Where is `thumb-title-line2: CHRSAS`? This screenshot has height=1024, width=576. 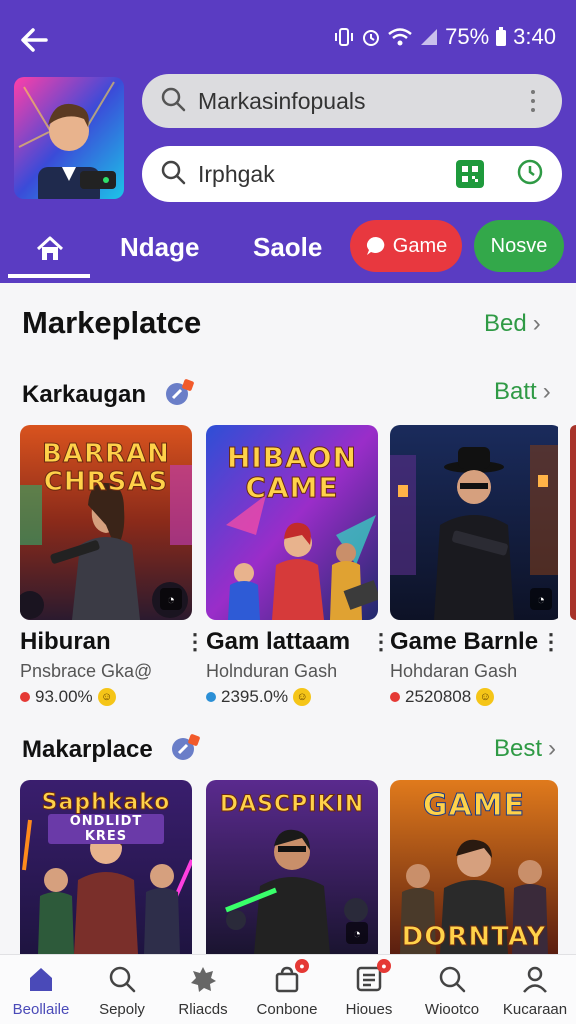
thumb-title-line2: CHRSAS is located at coordinates (106, 482).